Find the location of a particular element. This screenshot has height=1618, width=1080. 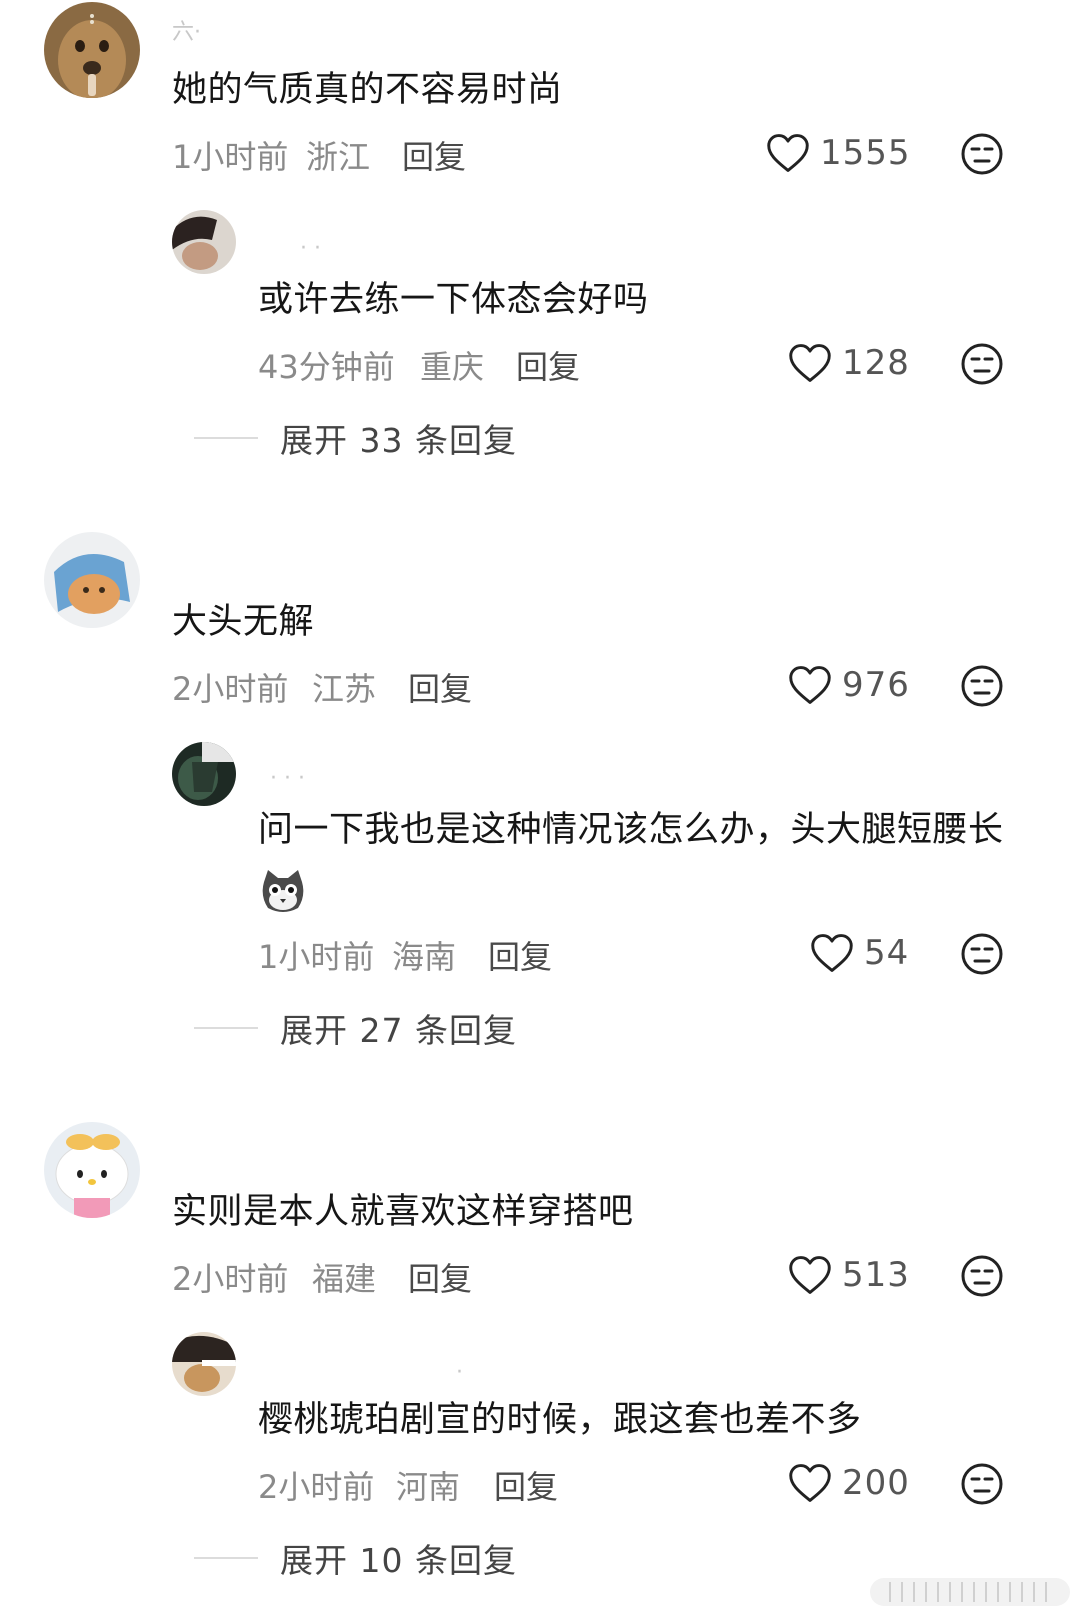

watermark-logo is located at coordinates (970, 1592).